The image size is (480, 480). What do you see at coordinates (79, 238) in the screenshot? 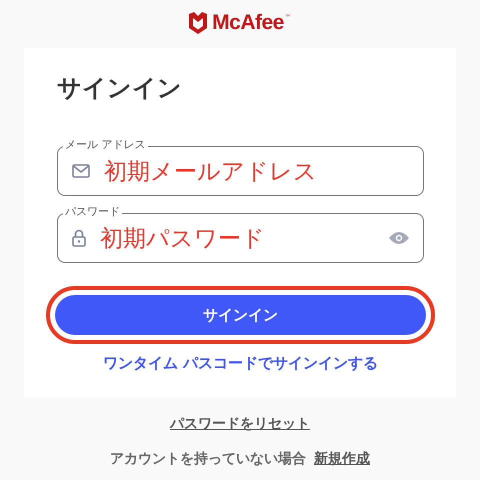
I see `lock-icon` at bounding box center [79, 238].